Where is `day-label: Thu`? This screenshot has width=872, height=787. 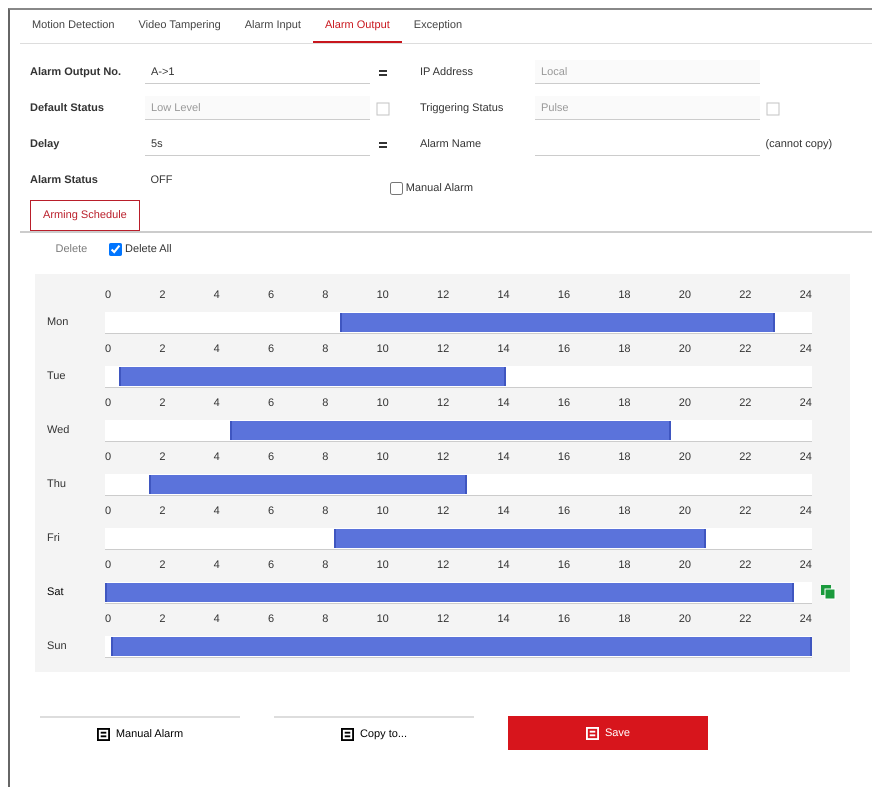
day-label: Thu is located at coordinates (74, 488).